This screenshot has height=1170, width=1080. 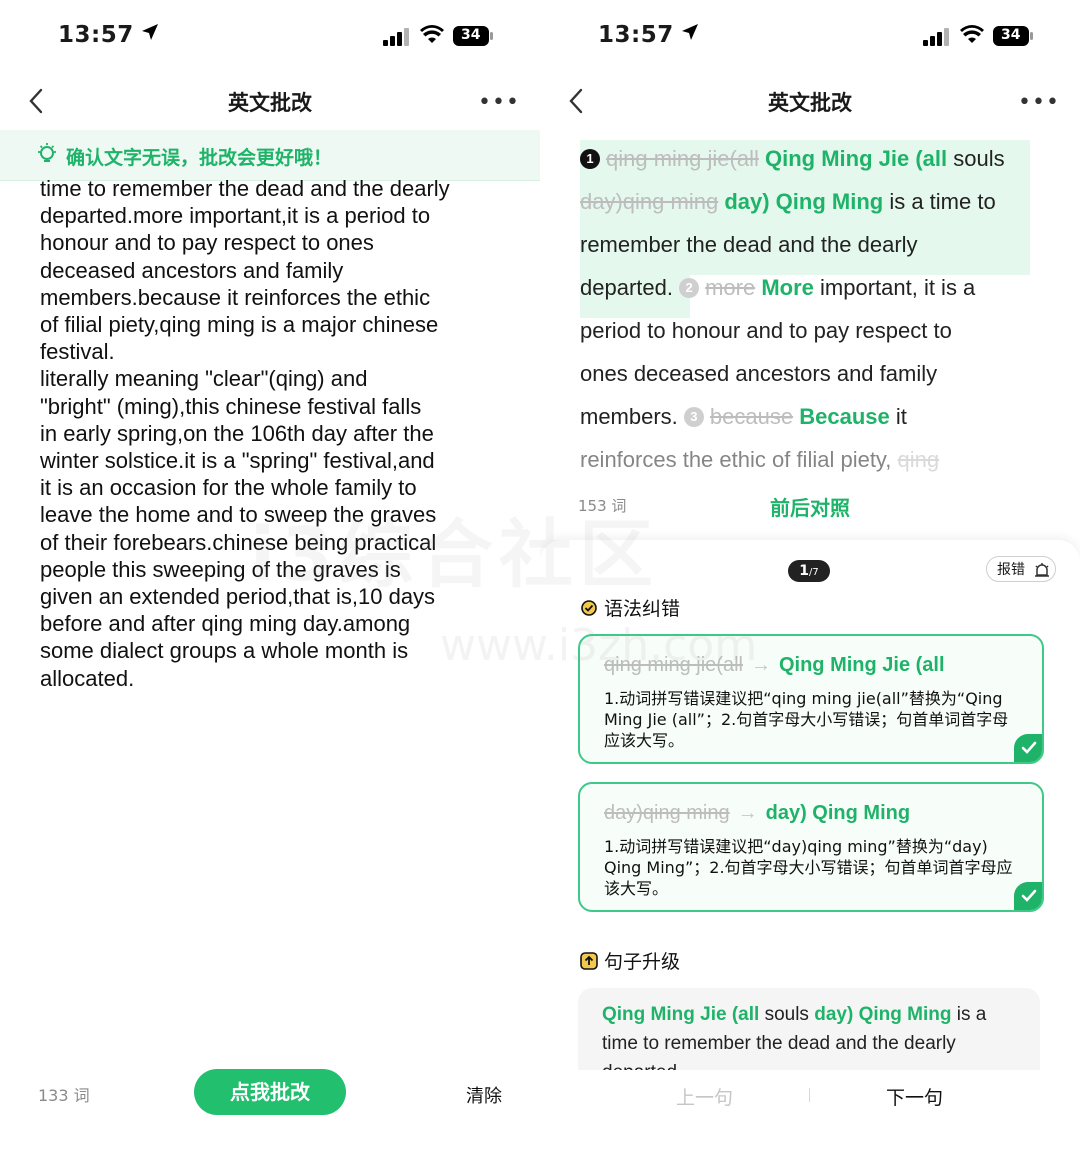 I want to click on essay-line: allocated., so click(x=87, y=678).